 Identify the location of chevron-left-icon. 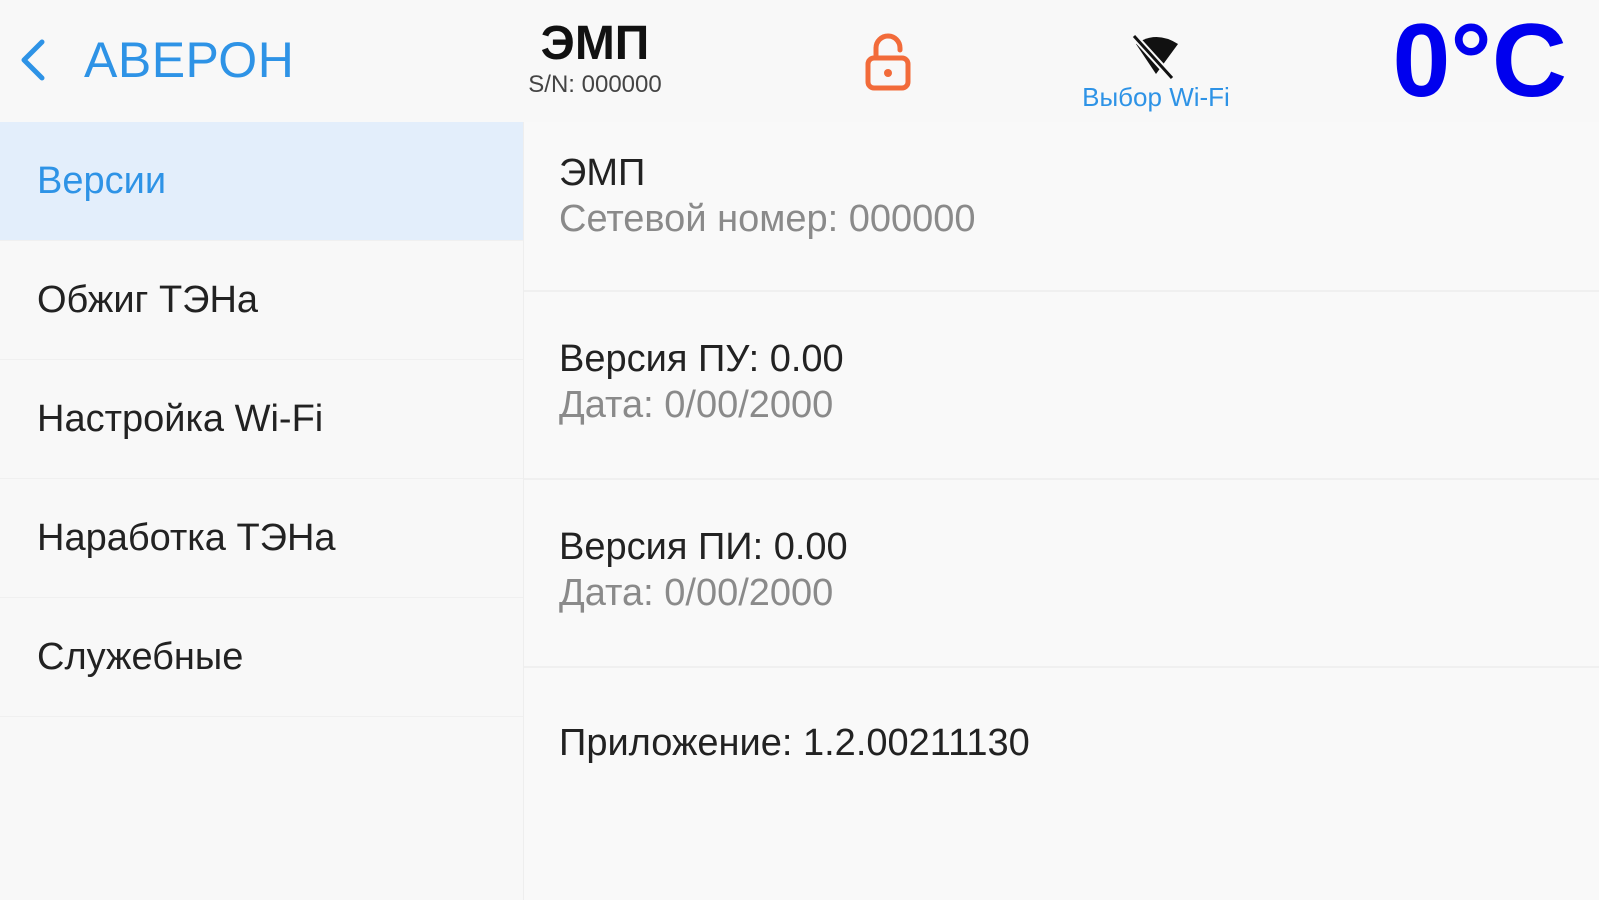
(33, 60).